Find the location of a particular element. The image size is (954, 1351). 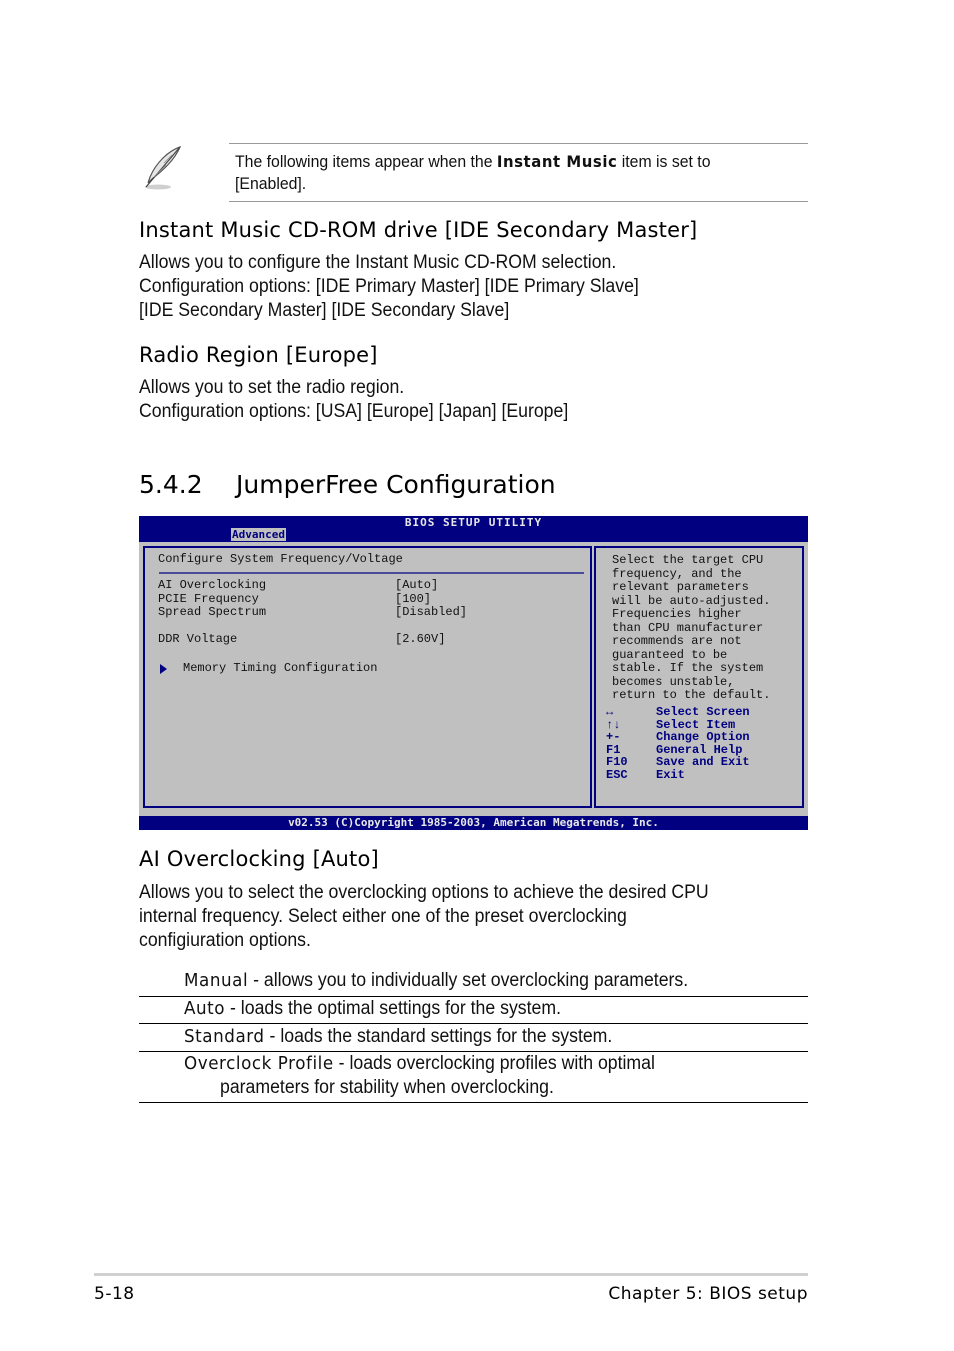

tab-advanced: Advanced is located at coordinates (258, 534).